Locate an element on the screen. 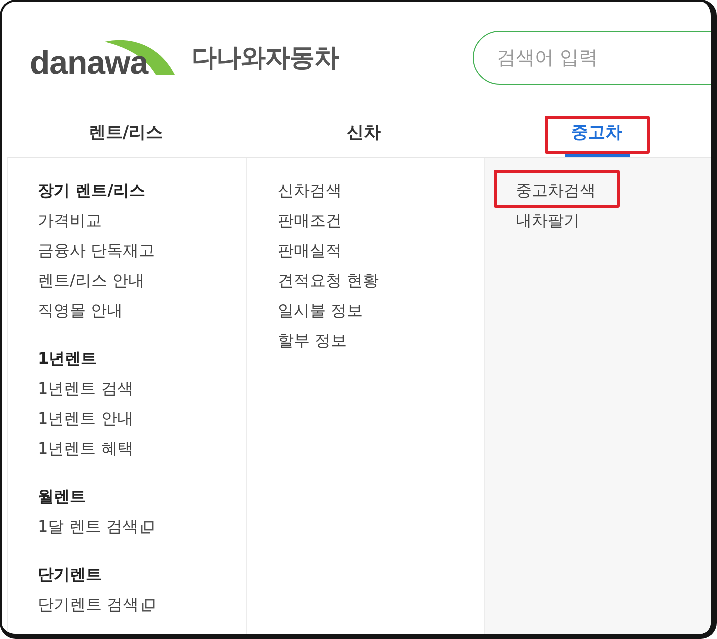 This screenshot has height=639, width=717. menu-link: 견적요청 현황 is located at coordinates (329, 281).